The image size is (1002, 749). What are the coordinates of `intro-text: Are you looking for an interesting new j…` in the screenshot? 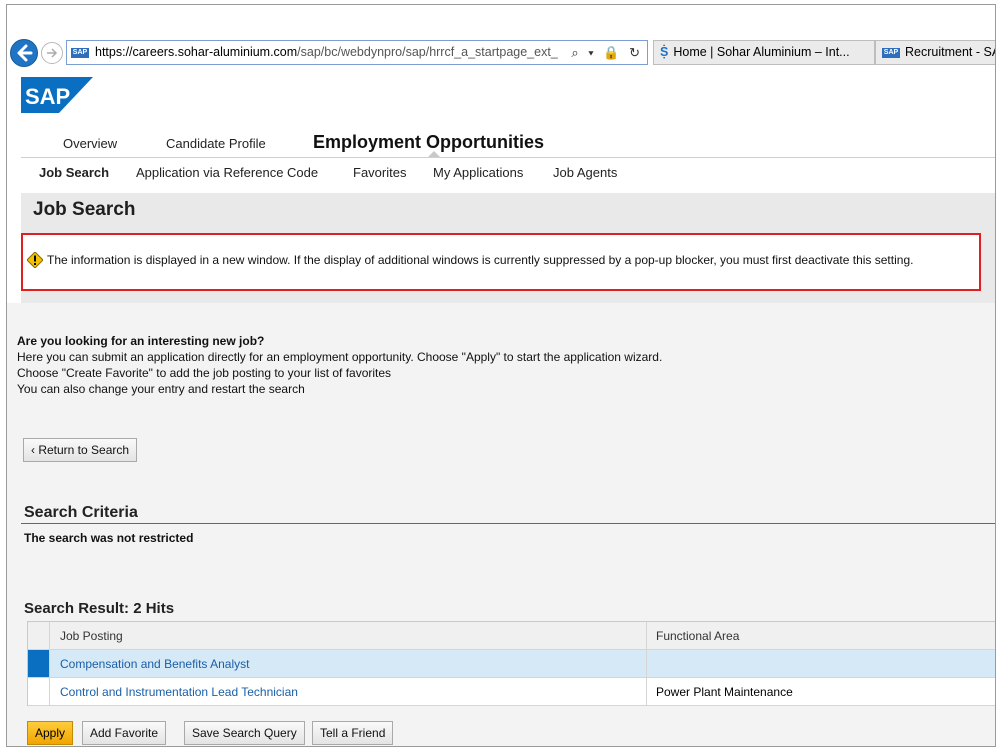 It's located at (339, 365).